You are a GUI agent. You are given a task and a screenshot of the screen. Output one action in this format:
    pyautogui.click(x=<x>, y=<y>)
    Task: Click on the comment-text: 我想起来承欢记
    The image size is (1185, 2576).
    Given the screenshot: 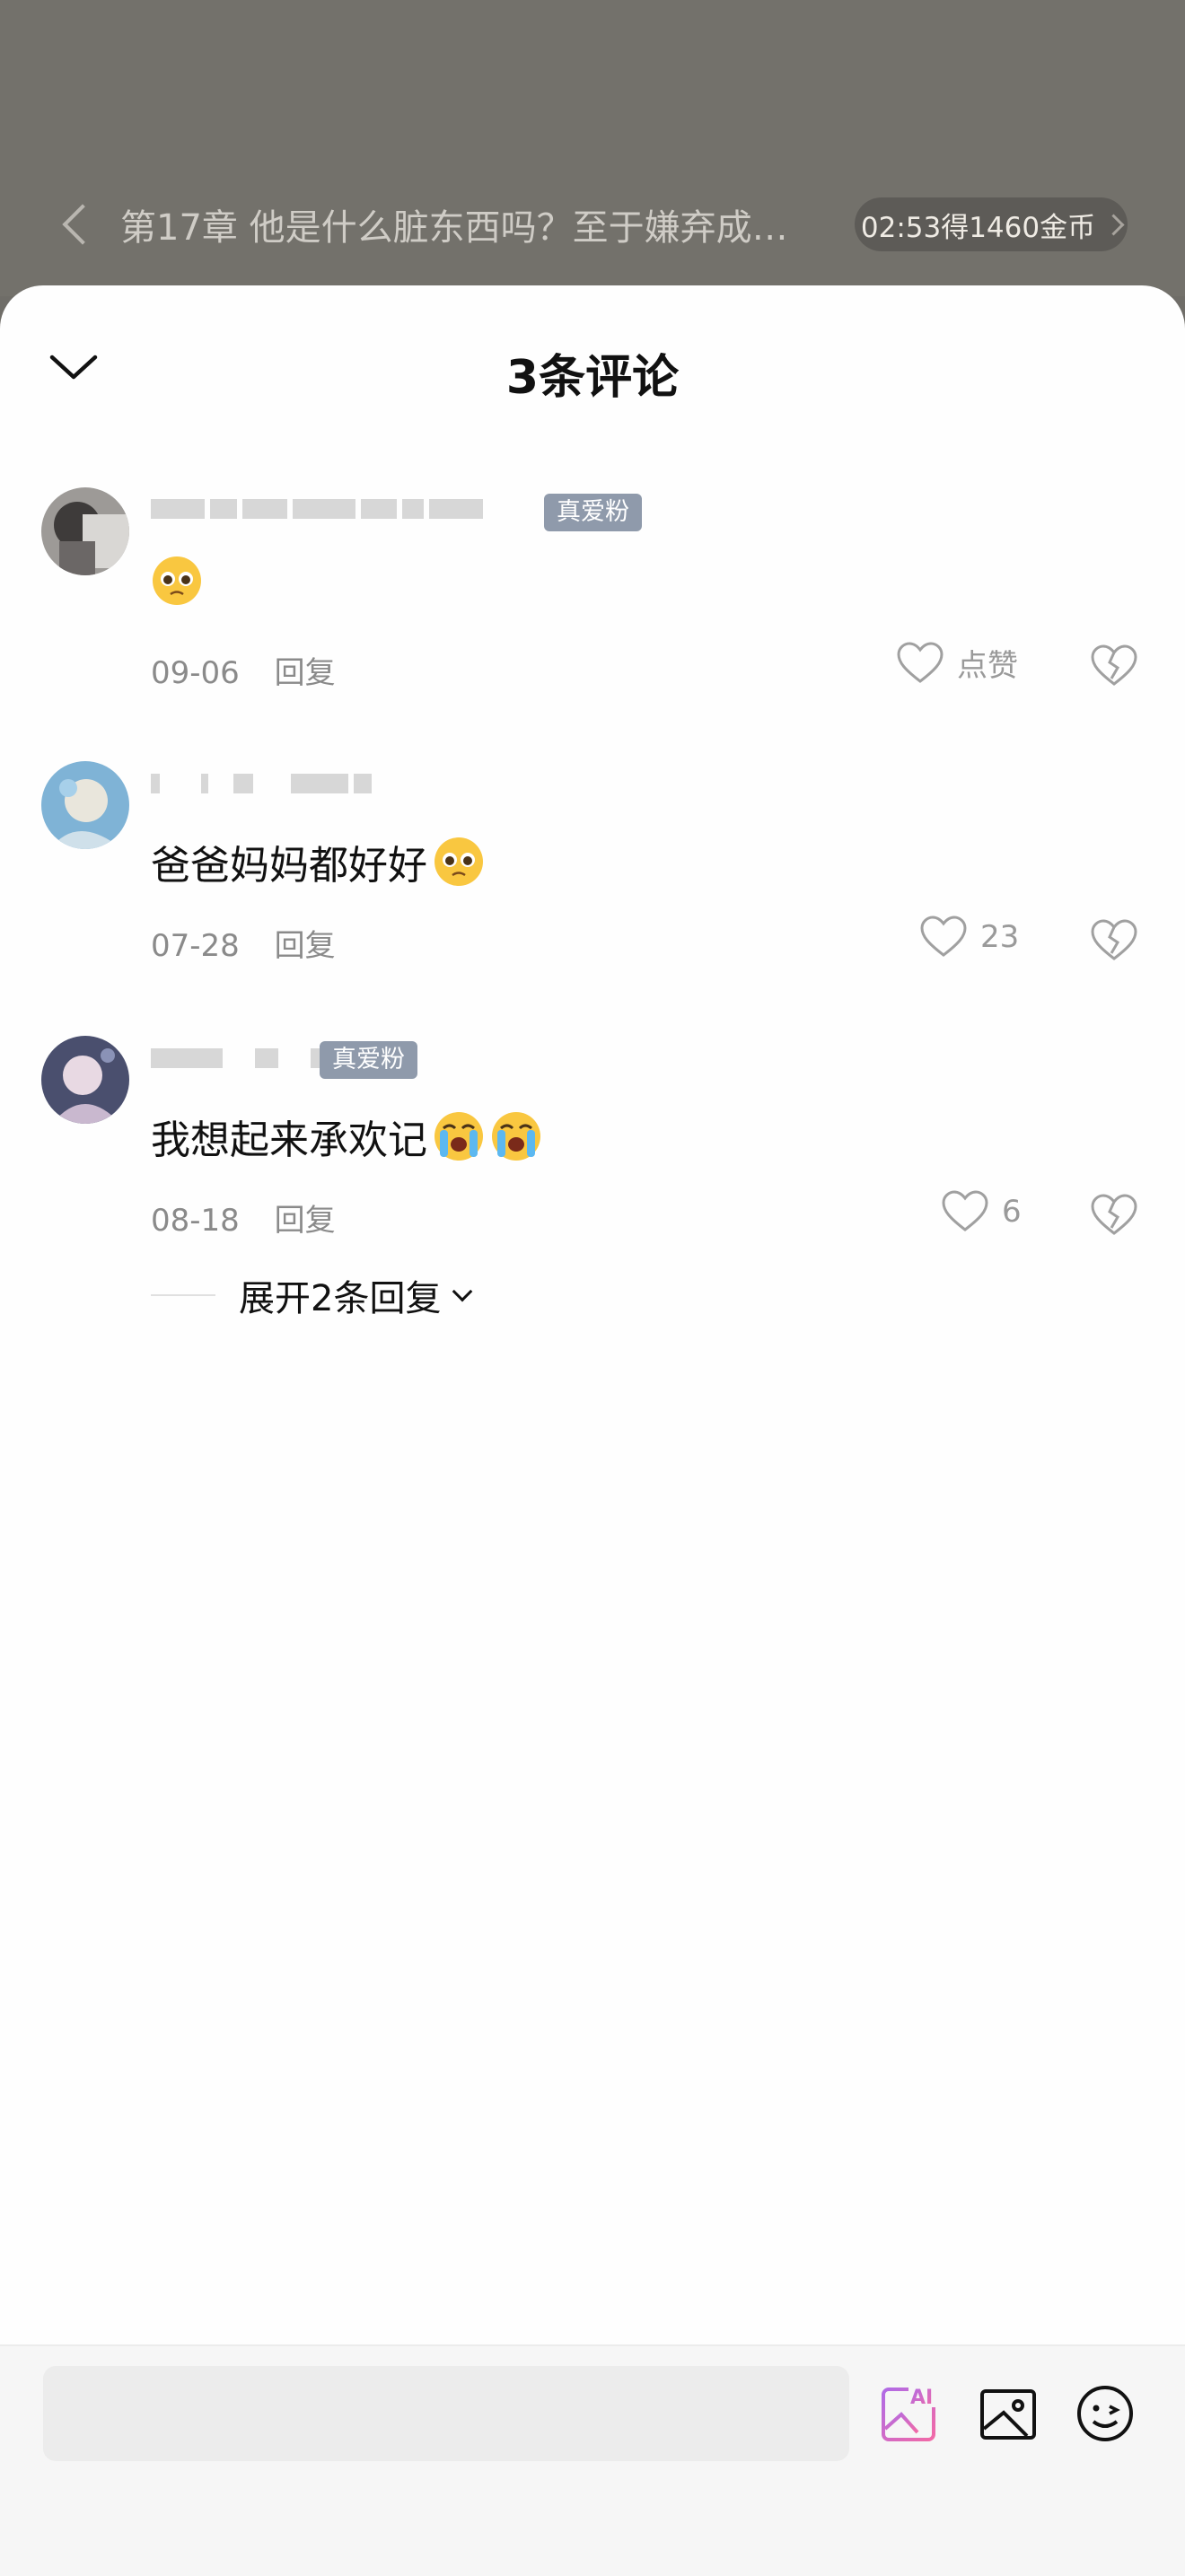 What is the action you would take?
    pyautogui.click(x=346, y=1136)
    